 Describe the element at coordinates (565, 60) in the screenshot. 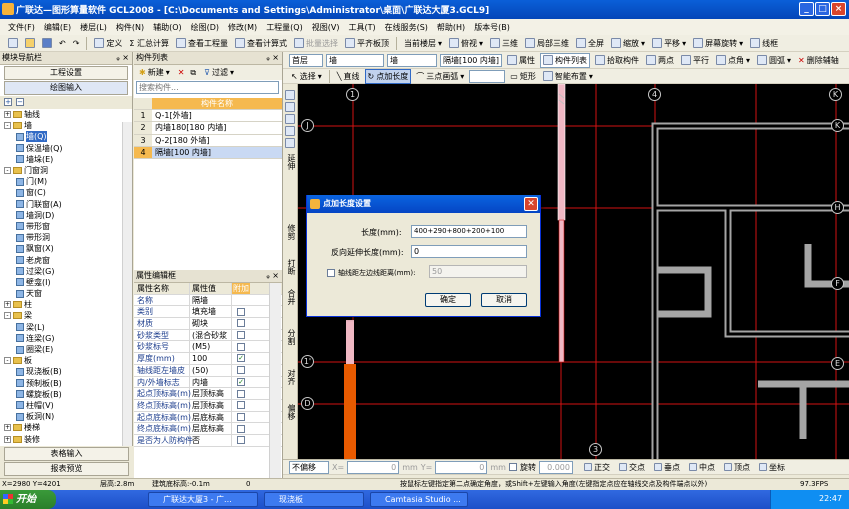

I see `comp-list-button: 构件列表` at that location.